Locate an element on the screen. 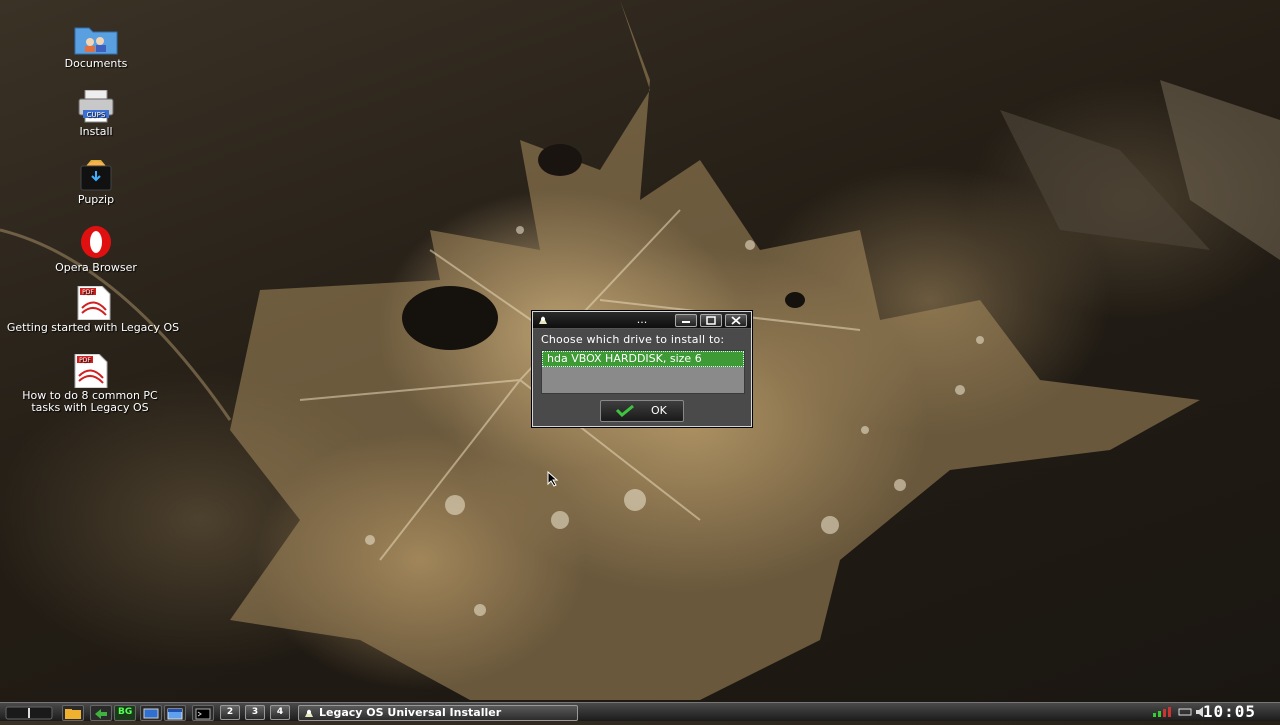 Image resolution: width=1280 pixels, height=725 pixels. menu-button is located at coordinates (29, 712).